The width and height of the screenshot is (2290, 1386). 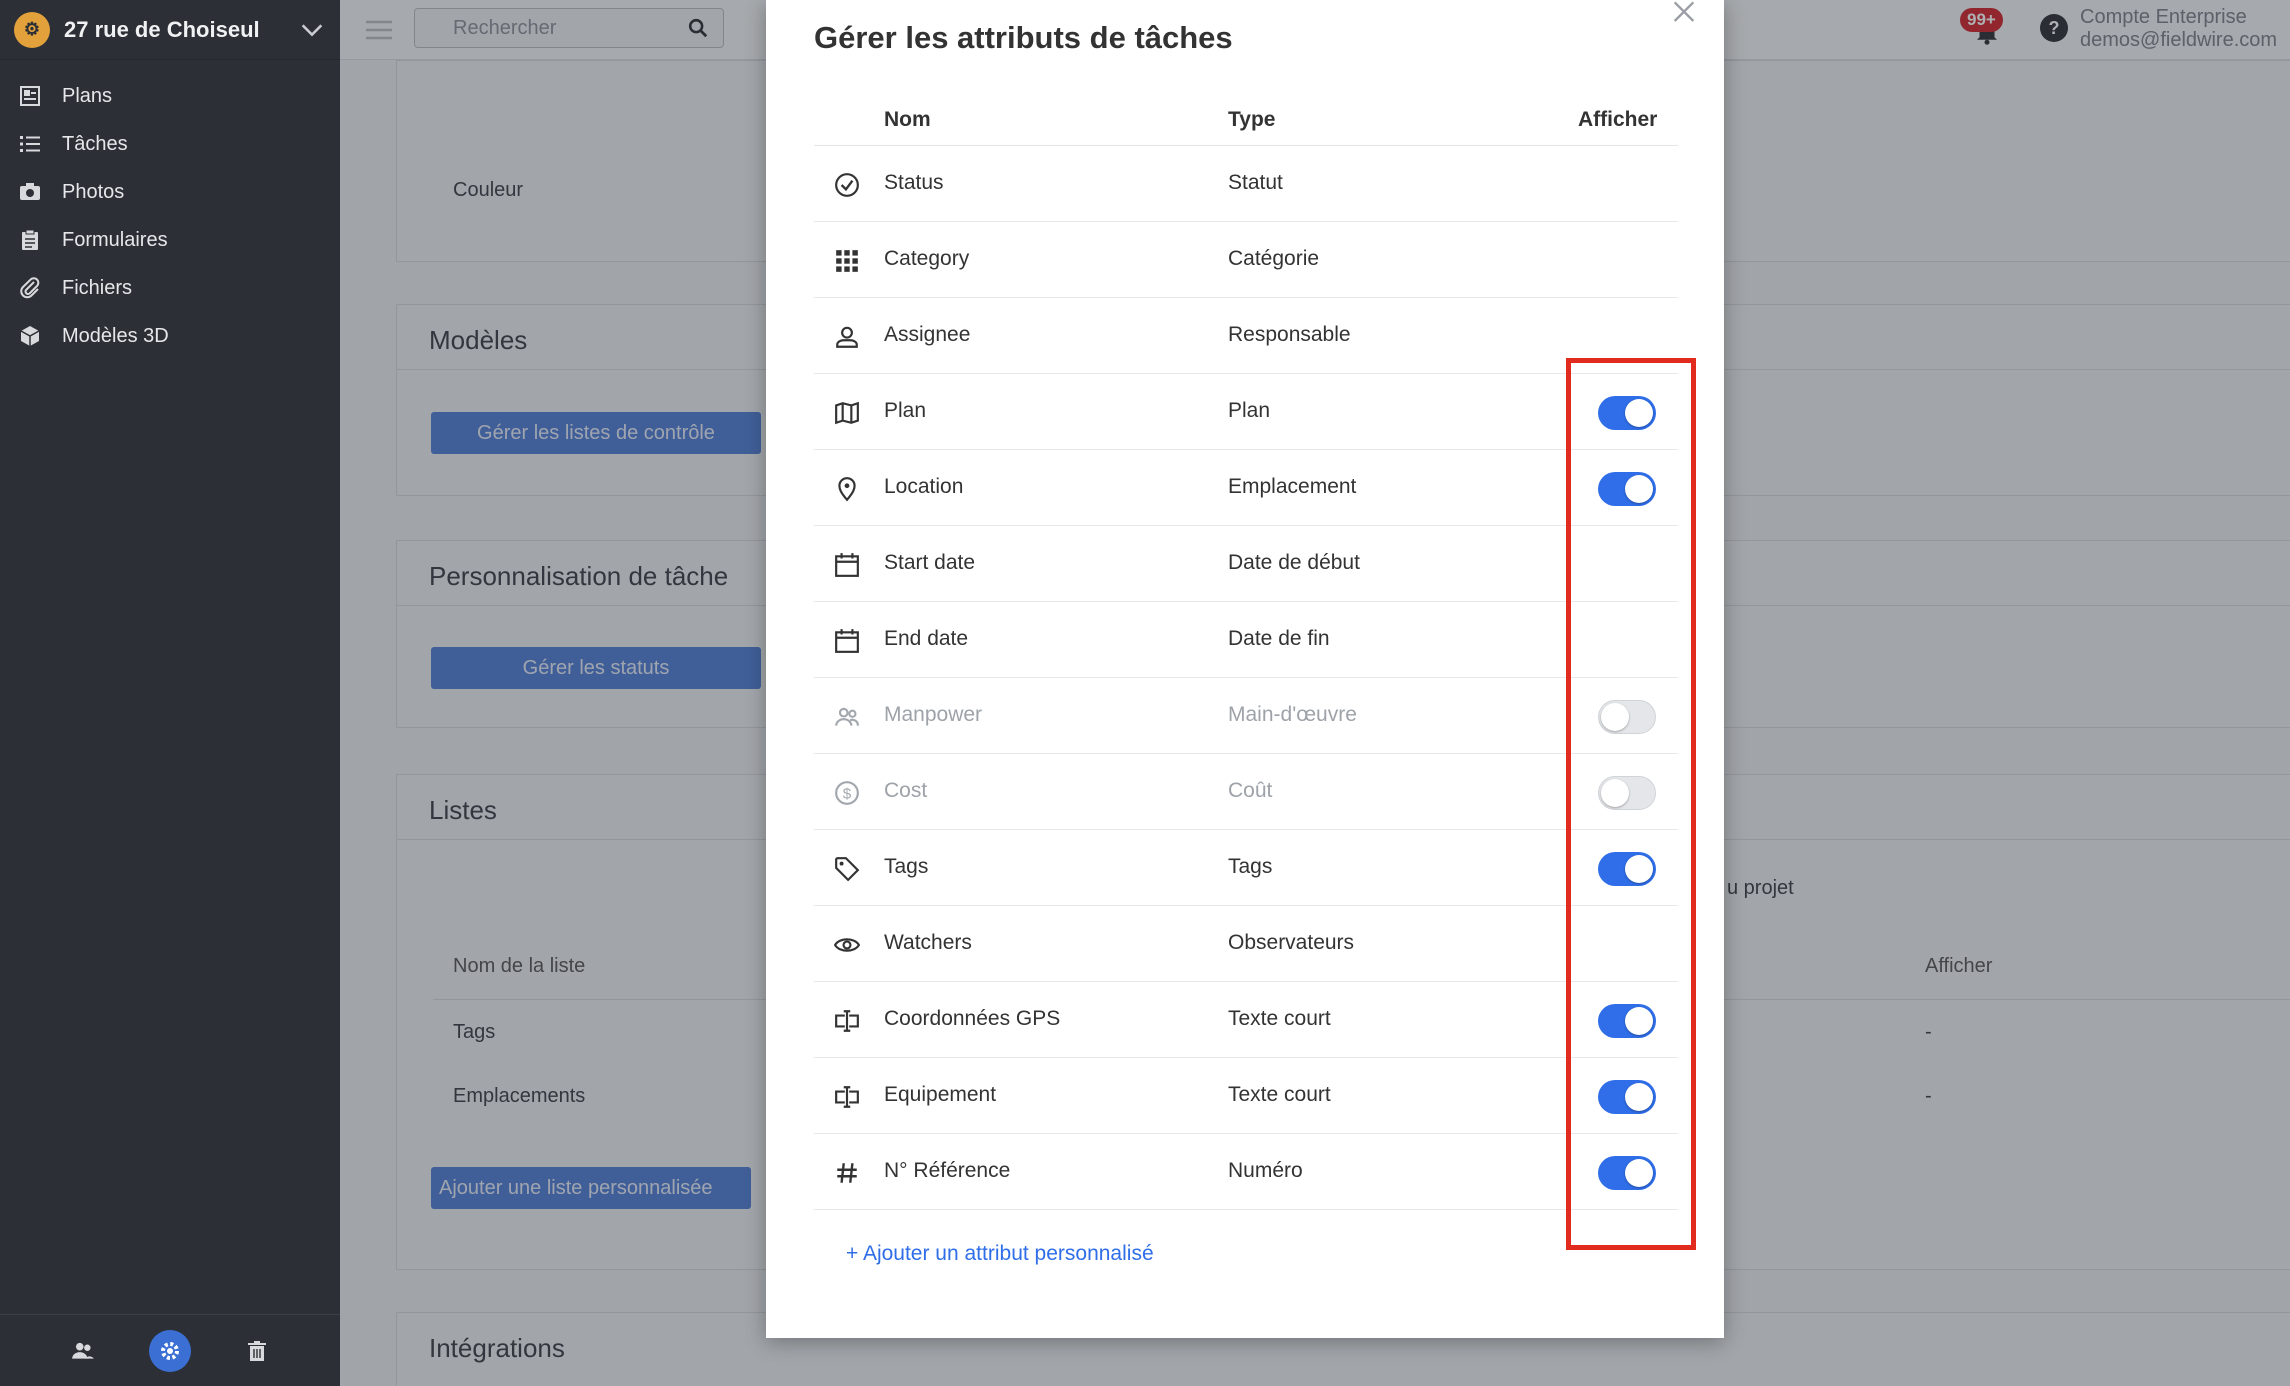 I want to click on attribute-name: Assignee, so click(x=927, y=334).